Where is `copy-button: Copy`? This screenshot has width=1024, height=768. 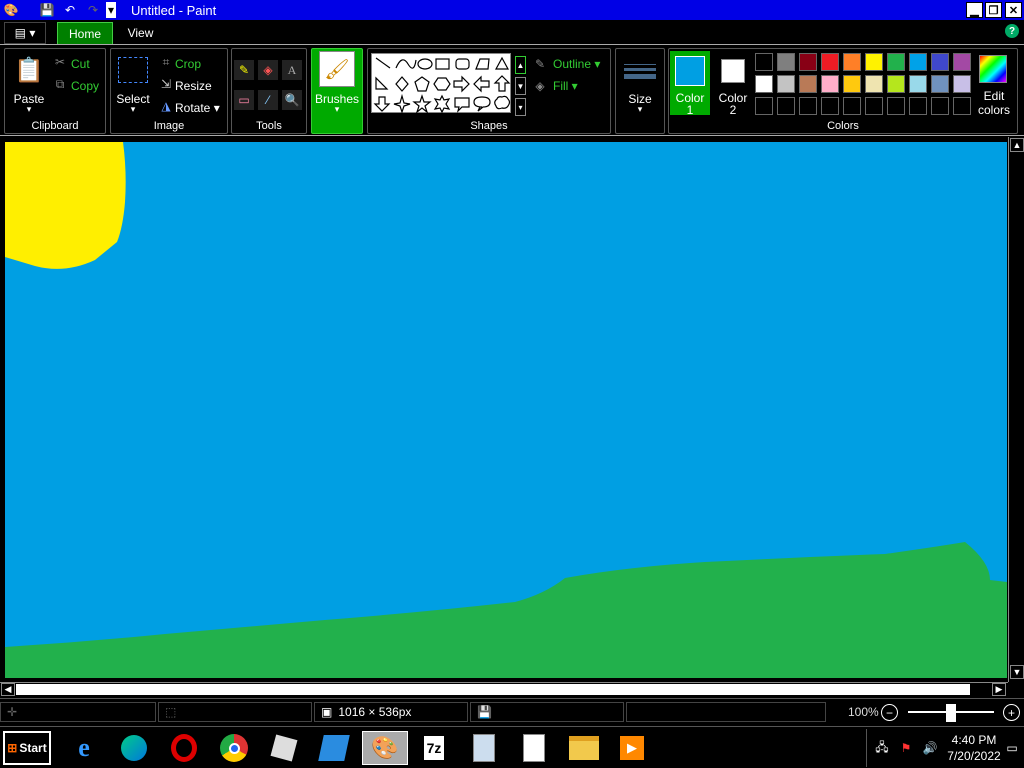 copy-button: Copy is located at coordinates (85, 86).